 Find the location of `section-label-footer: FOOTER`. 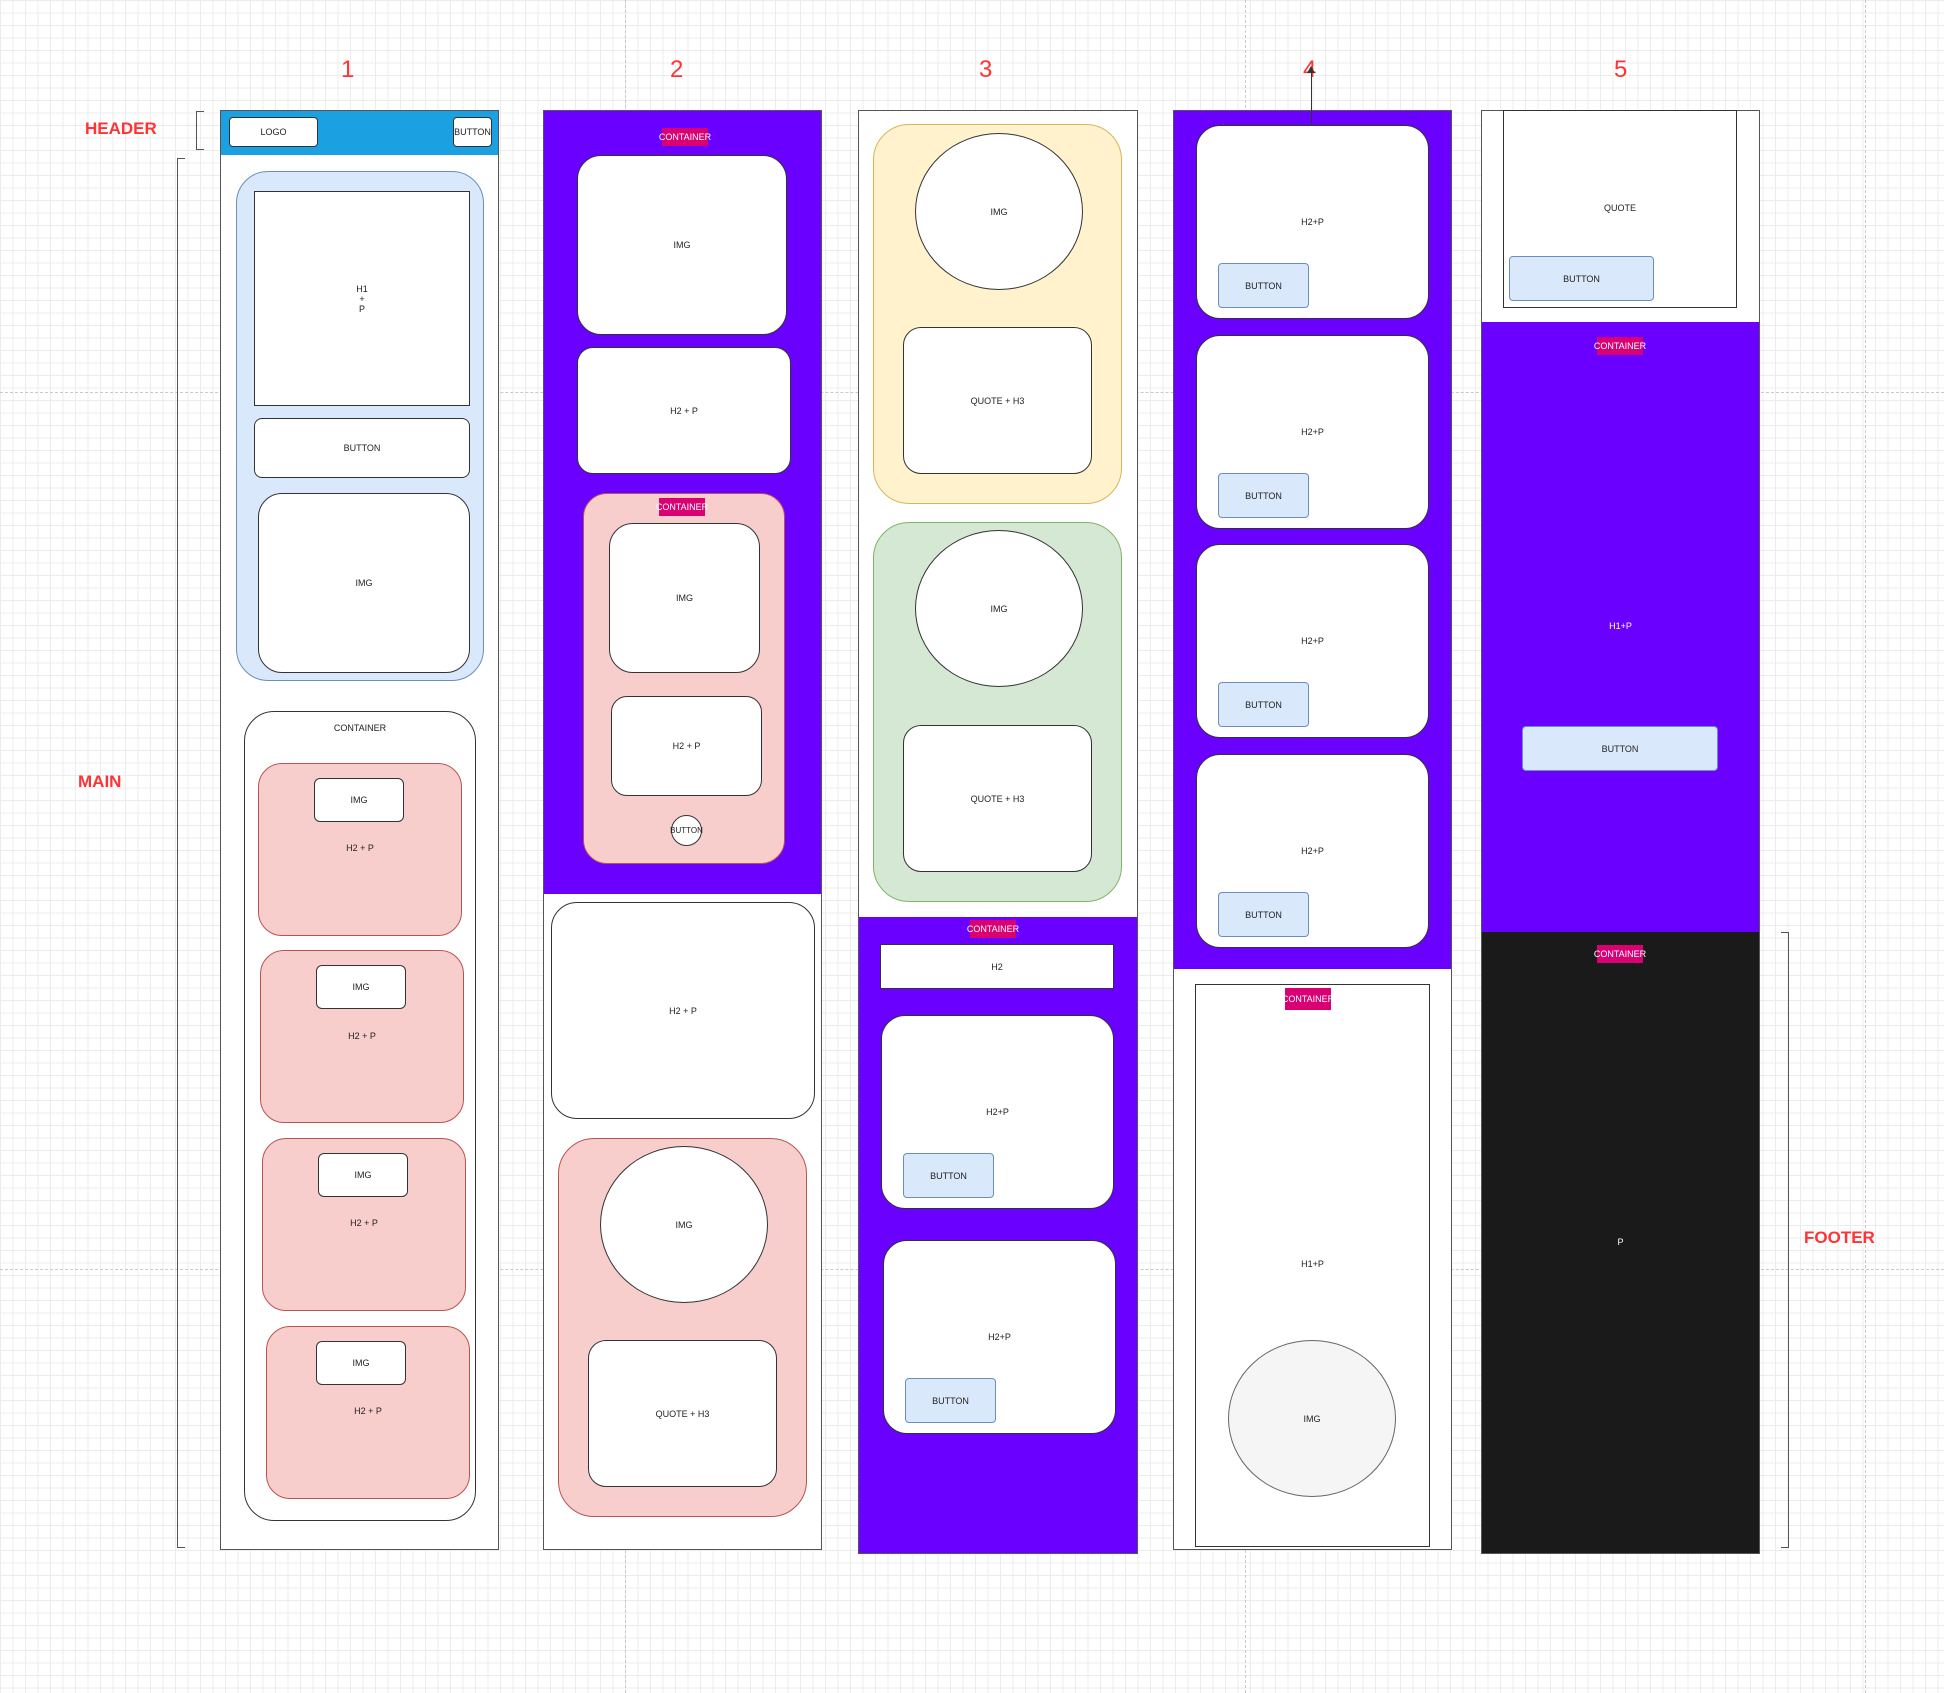

section-label-footer: FOOTER is located at coordinates (1839, 1237).